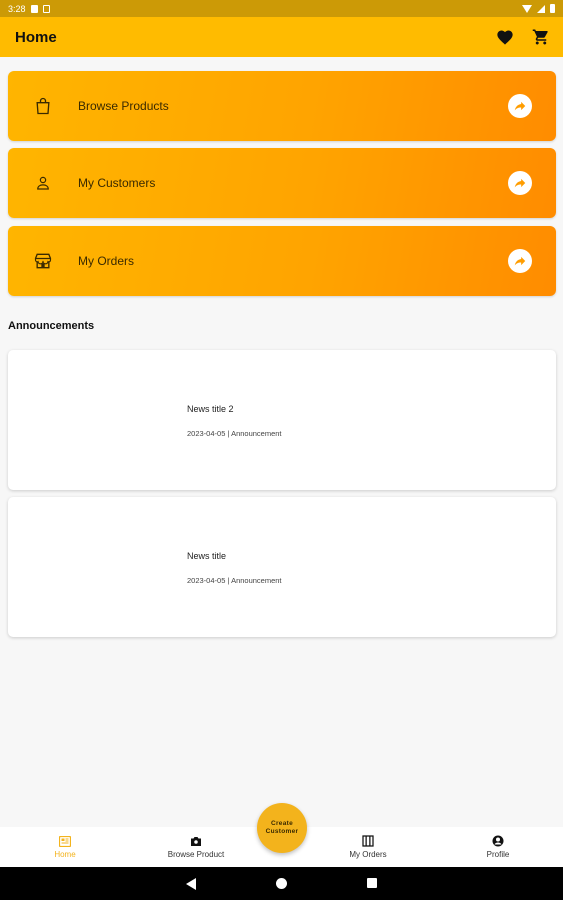  What do you see at coordinates (541, 8) in the screenshot?
I see `signal-icon` at bounding box center [541, 8].